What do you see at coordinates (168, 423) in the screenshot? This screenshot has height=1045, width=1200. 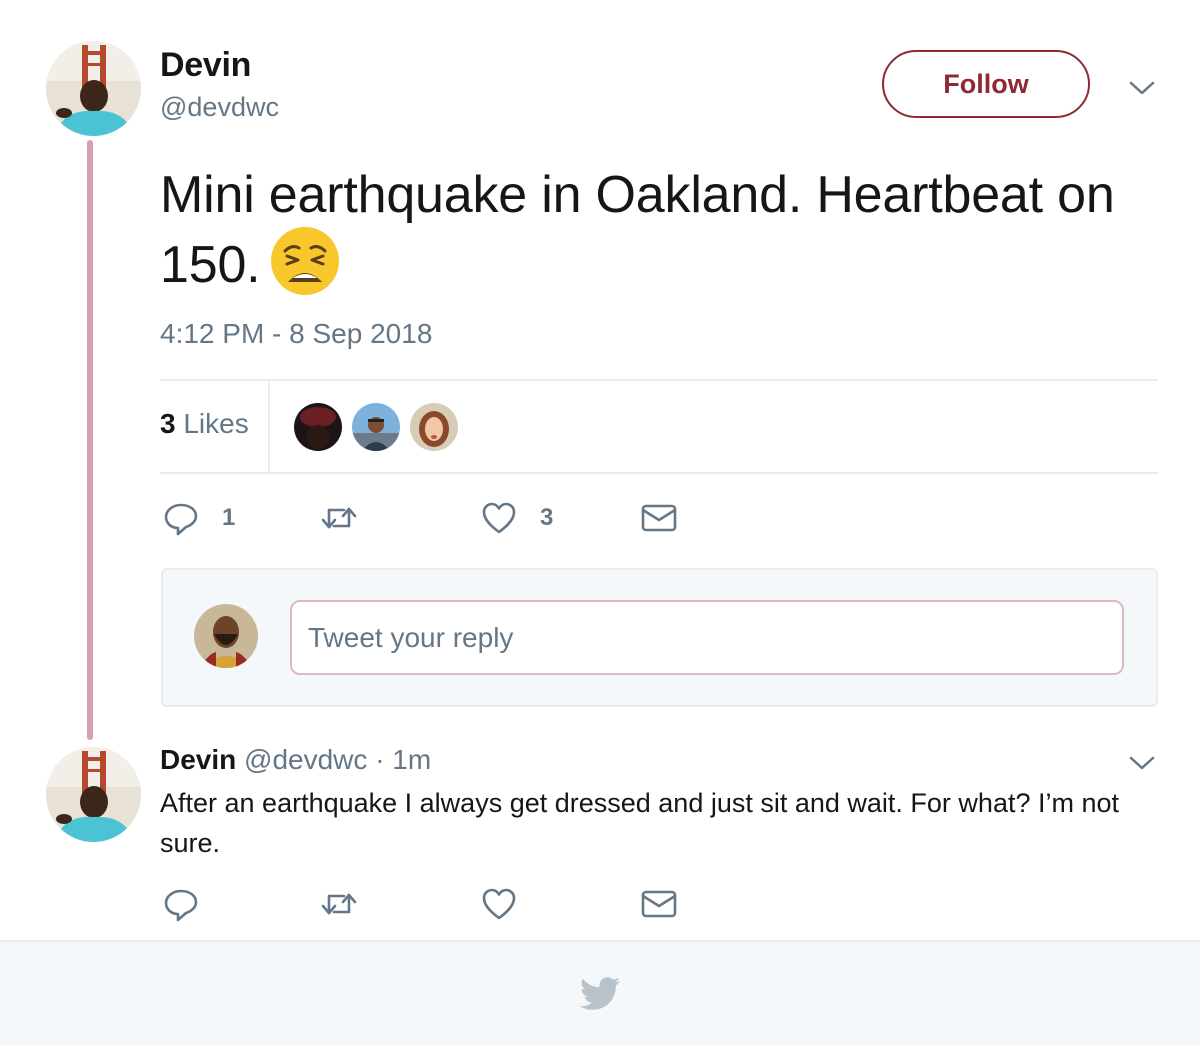 I see `likes-count: 3` at bounding box center [168, 423].